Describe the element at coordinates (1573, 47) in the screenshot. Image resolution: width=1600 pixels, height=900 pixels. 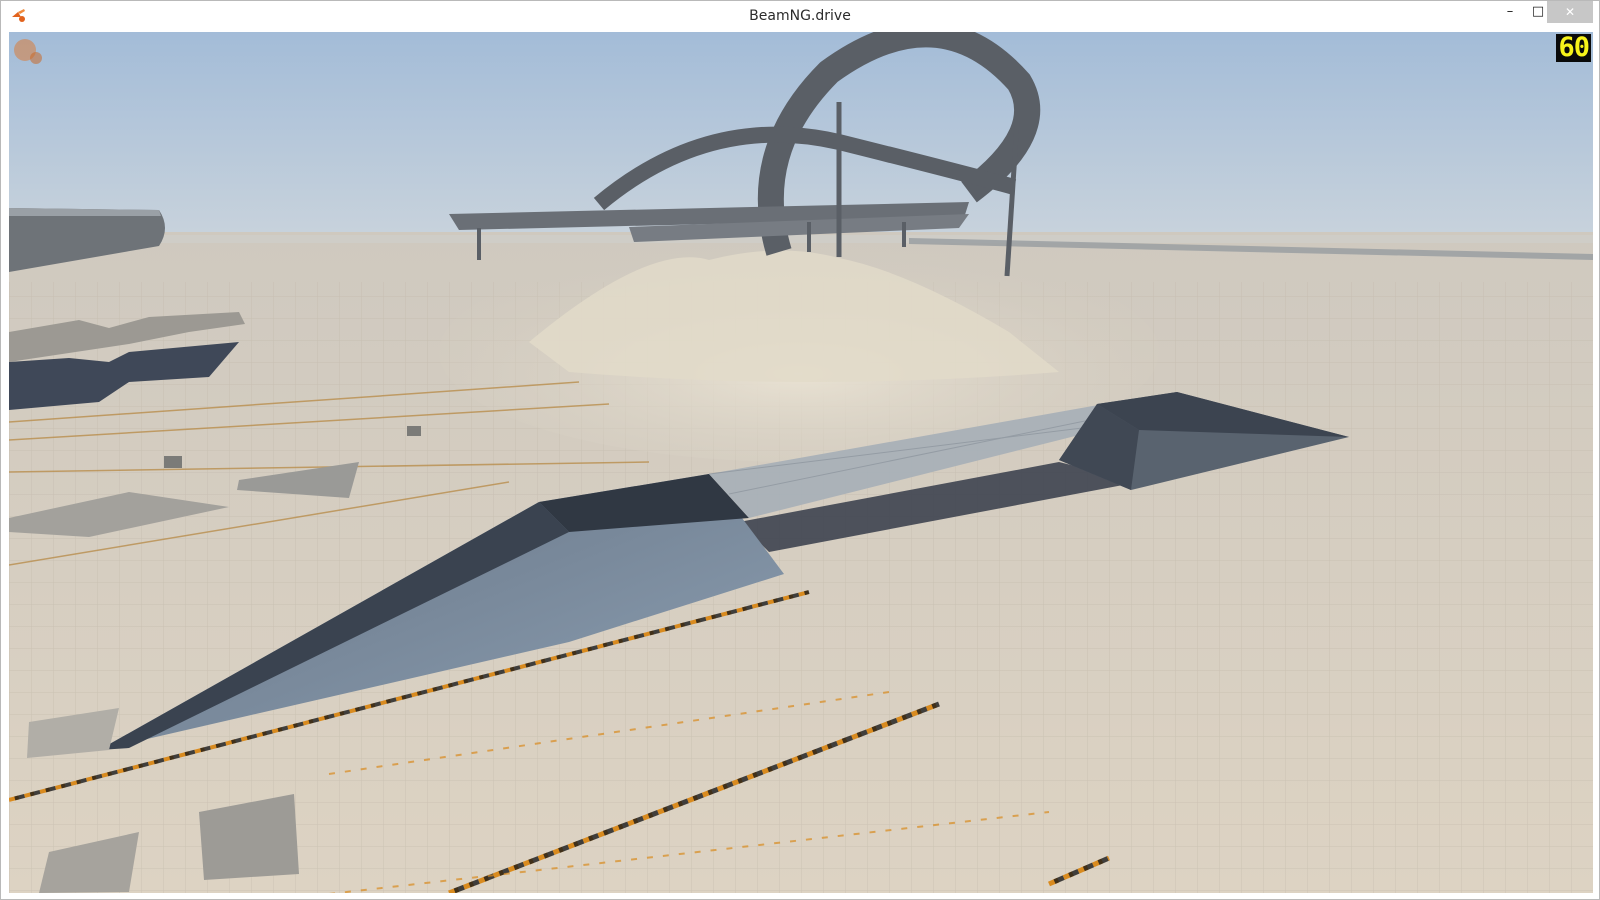
I see `fps-counter: 60` at that location.